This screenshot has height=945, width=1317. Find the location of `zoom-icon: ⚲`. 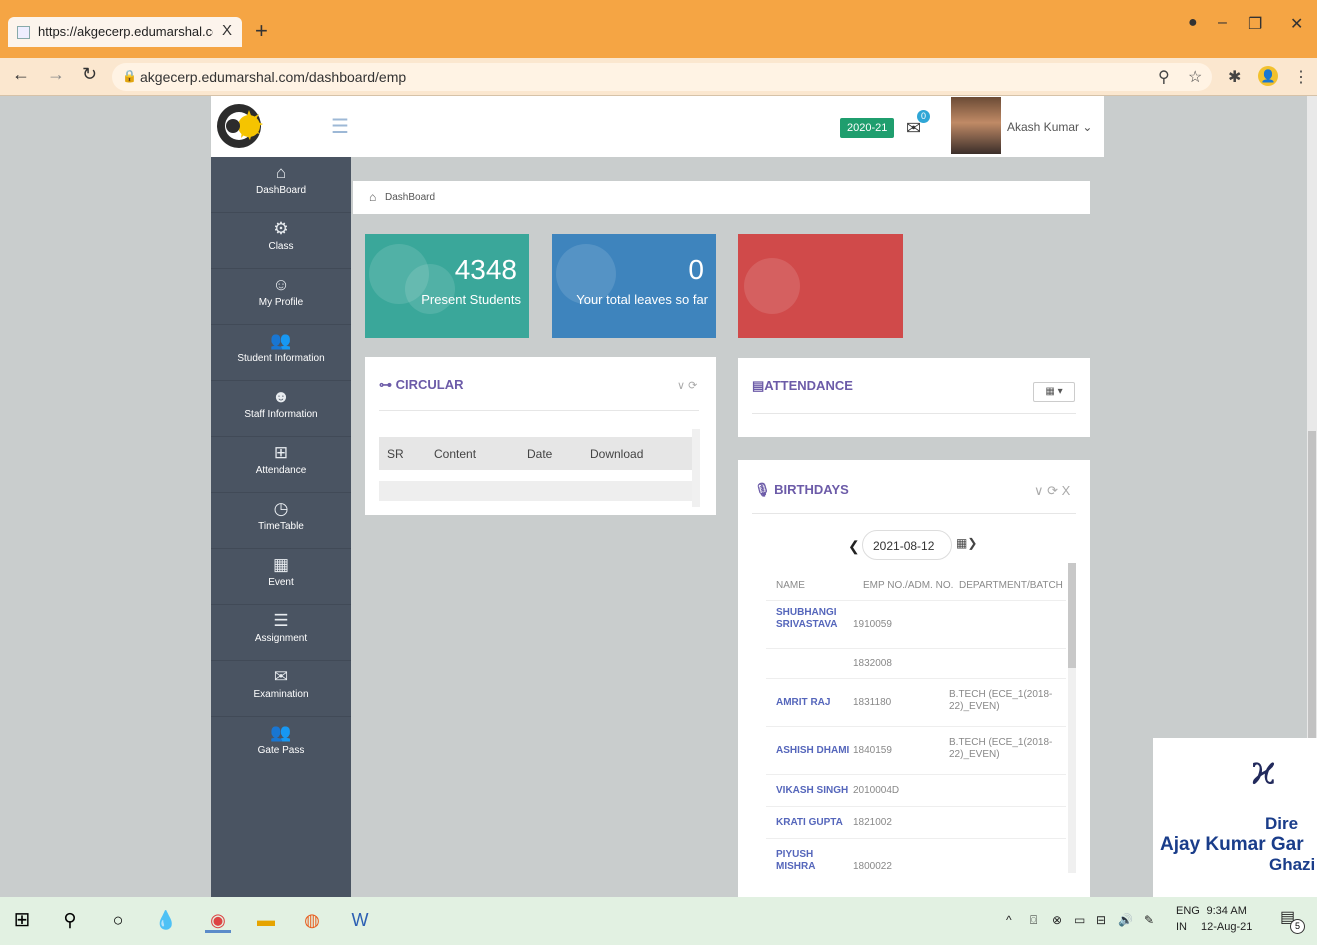

zoom-icon: ⚲ is located at coordinates (1164, 77).